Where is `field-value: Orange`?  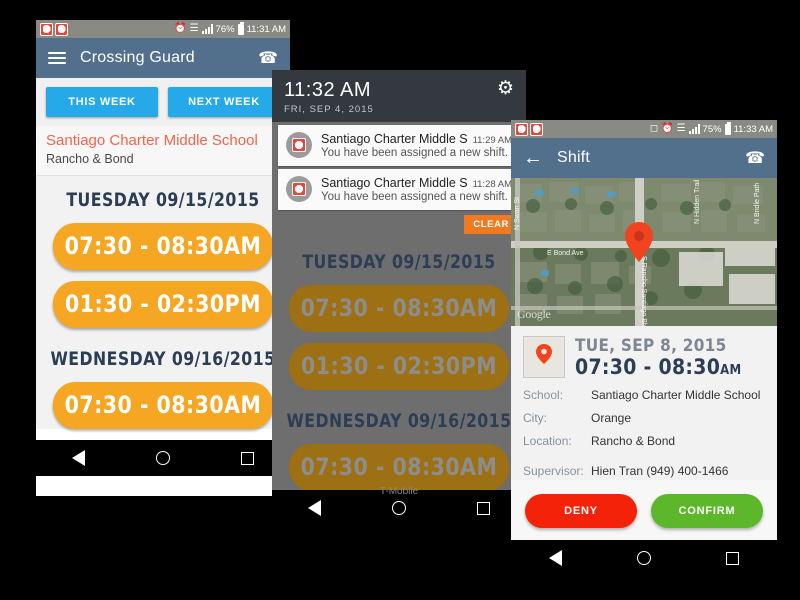
field-value: Orange is located at coordinates (611, 418).